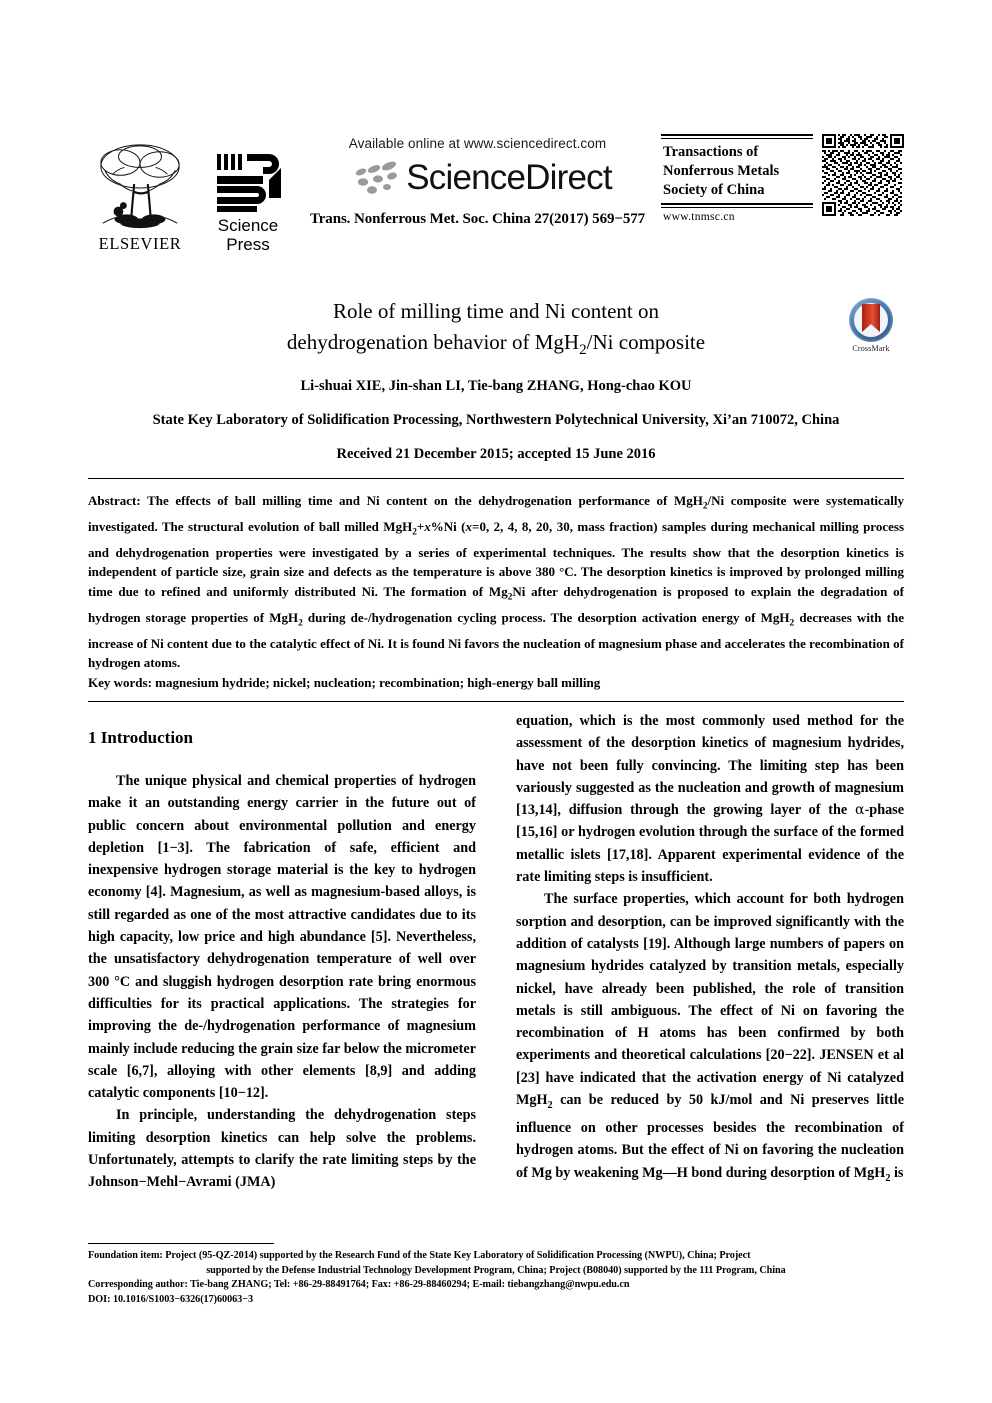 This screenshot has height=1403, width=992. Describe the element at coordinates (583, 350) in the screenshot. I see `title-subscript: 2` at that location.